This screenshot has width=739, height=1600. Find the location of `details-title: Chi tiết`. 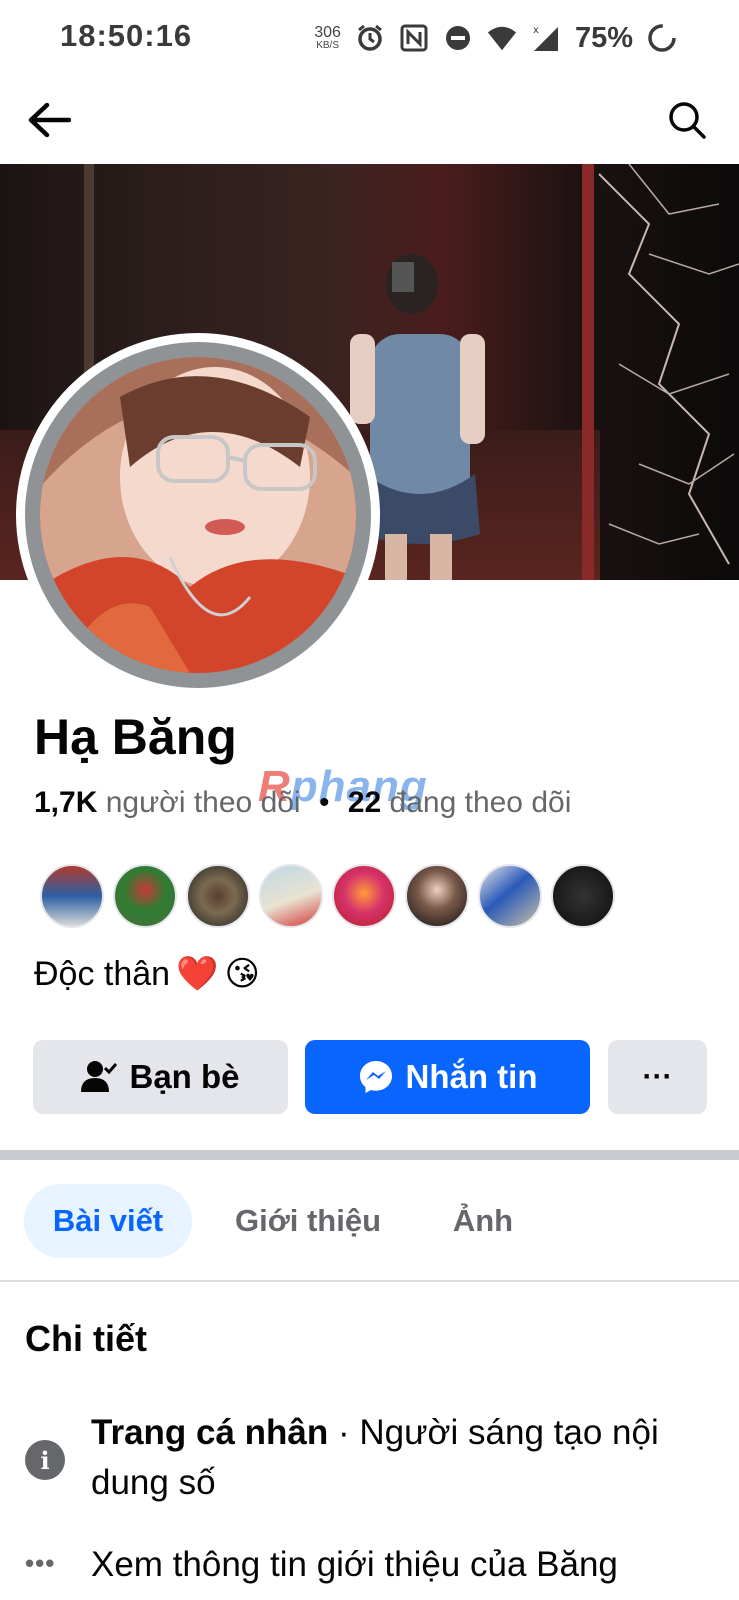

details-title: Chi tiết is located at coordinates (86, 1338).